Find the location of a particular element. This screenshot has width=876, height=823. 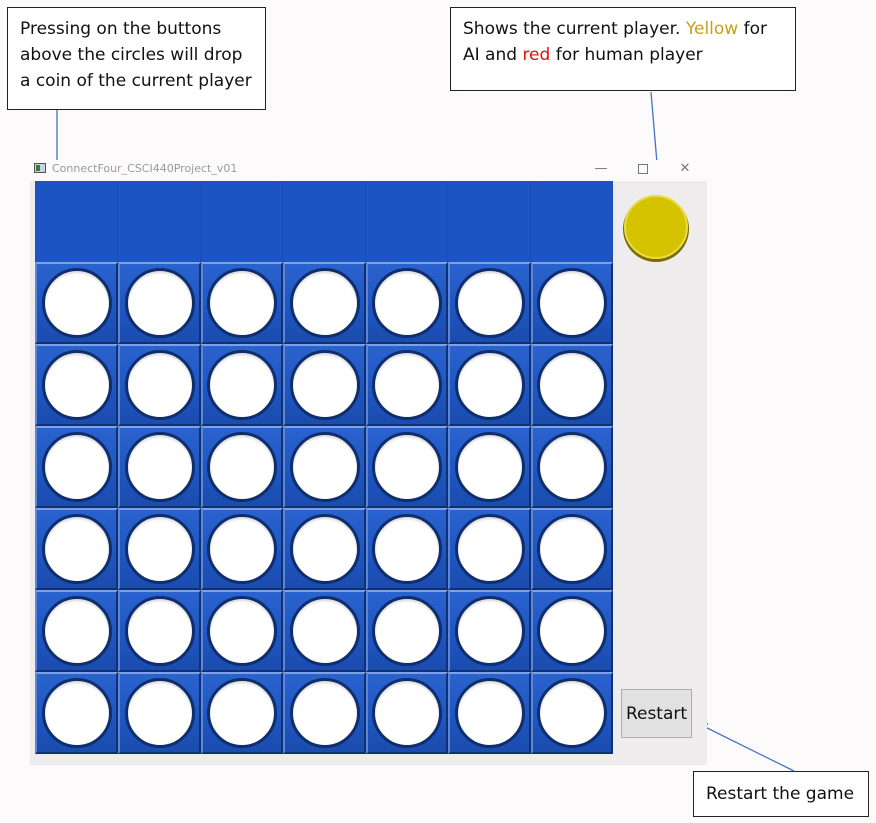

board-cell-r3-c7 is located at coordinates (572, 467).